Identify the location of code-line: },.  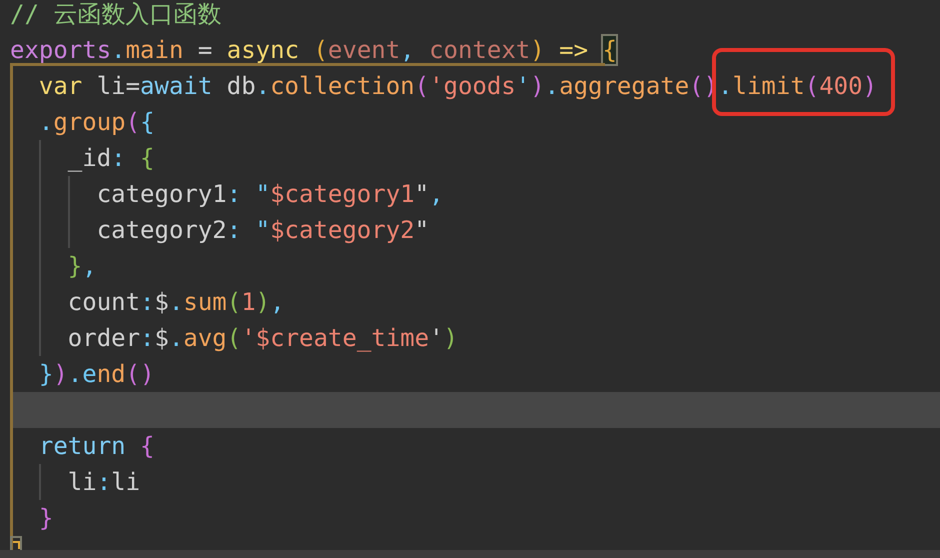
(81, 266).